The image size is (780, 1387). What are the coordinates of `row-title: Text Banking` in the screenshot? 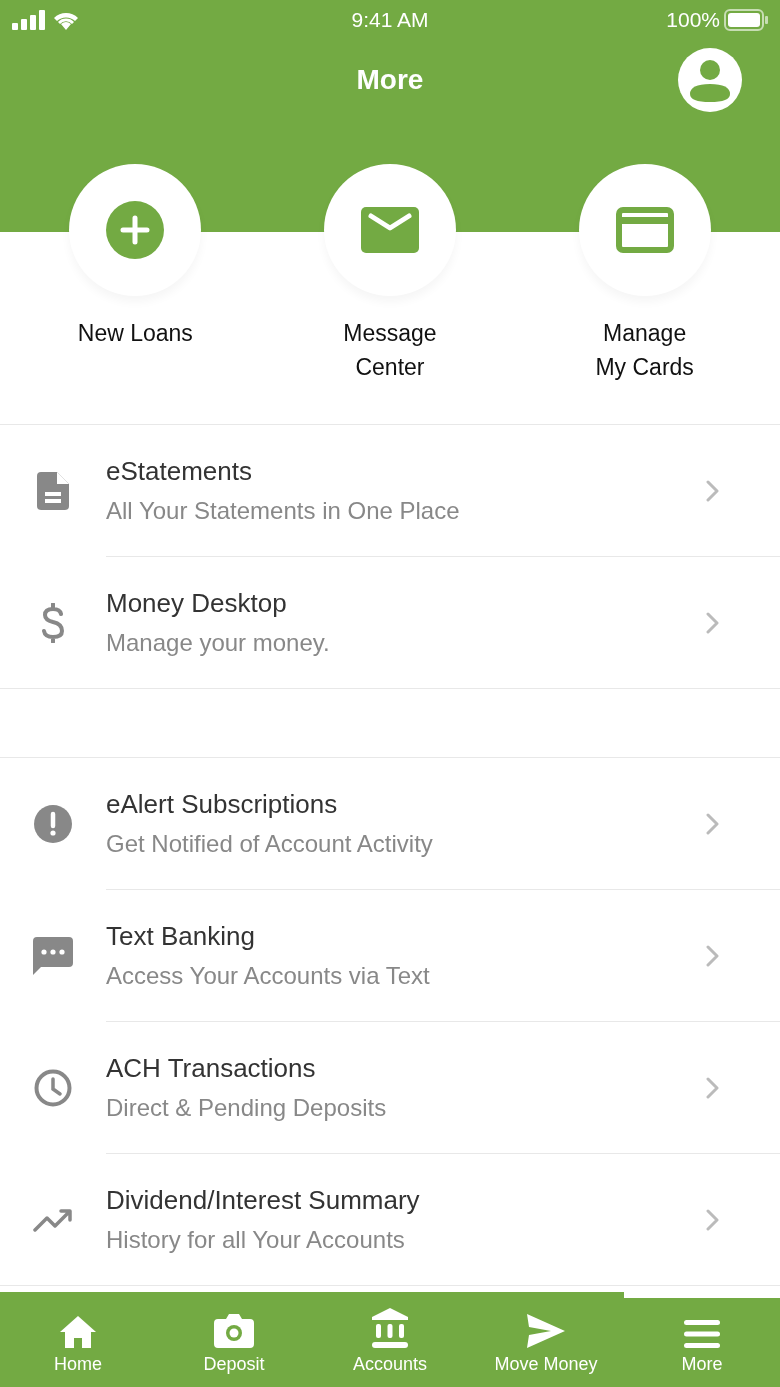 It's located at (180, 936).